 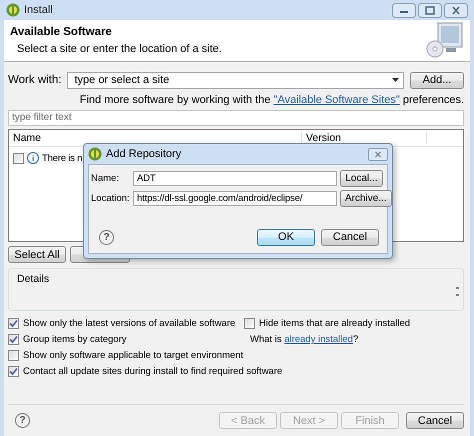 I want to click on sites-link: "Available Software Sites", so click(x=337, y=100).